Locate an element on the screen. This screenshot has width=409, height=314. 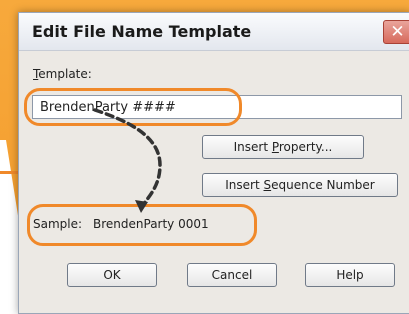
template-label: Template: is located at coordinates (62, 74).